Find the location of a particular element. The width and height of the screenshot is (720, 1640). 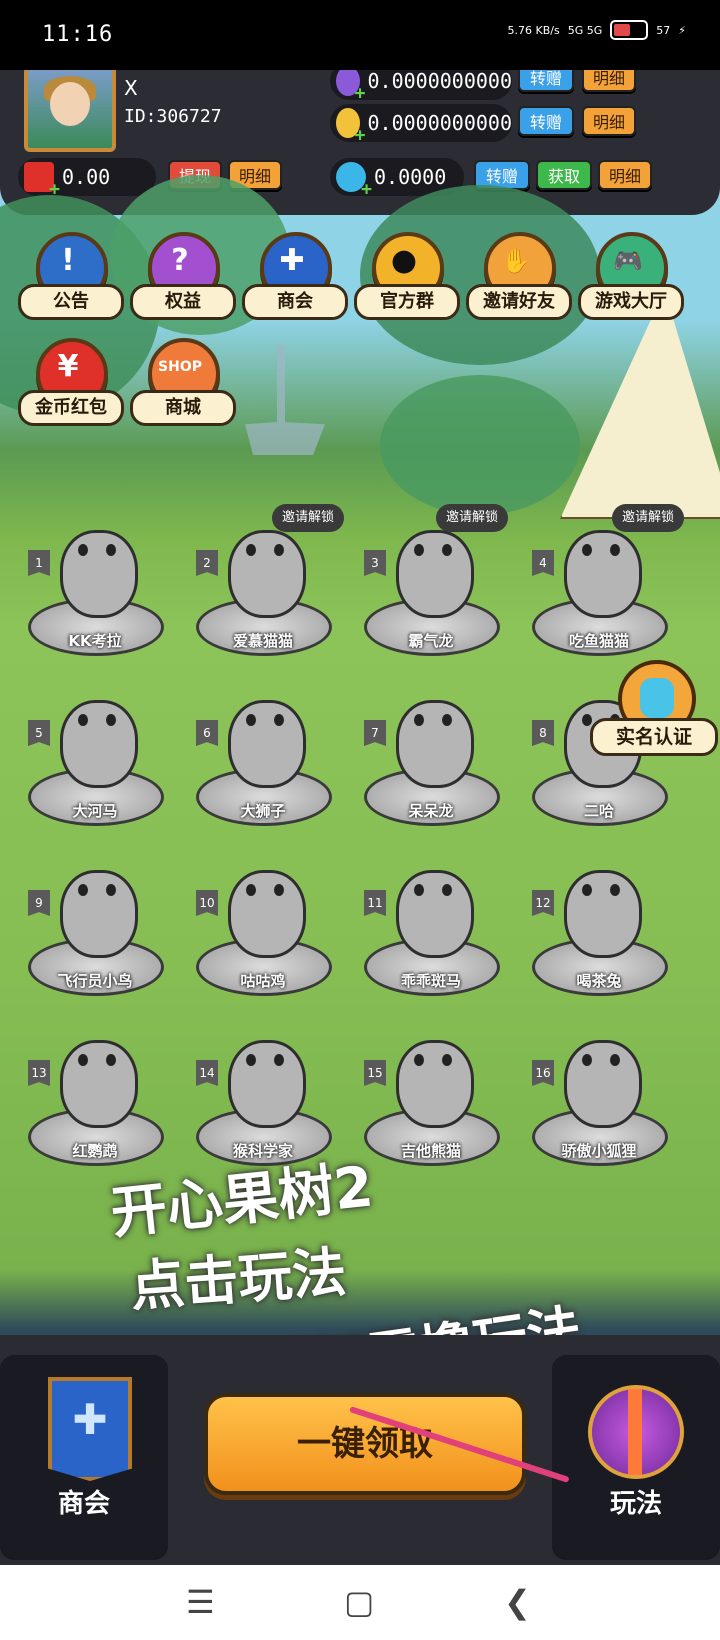

animal-name: 呆呆龙 is located at coordinates (431, 811).